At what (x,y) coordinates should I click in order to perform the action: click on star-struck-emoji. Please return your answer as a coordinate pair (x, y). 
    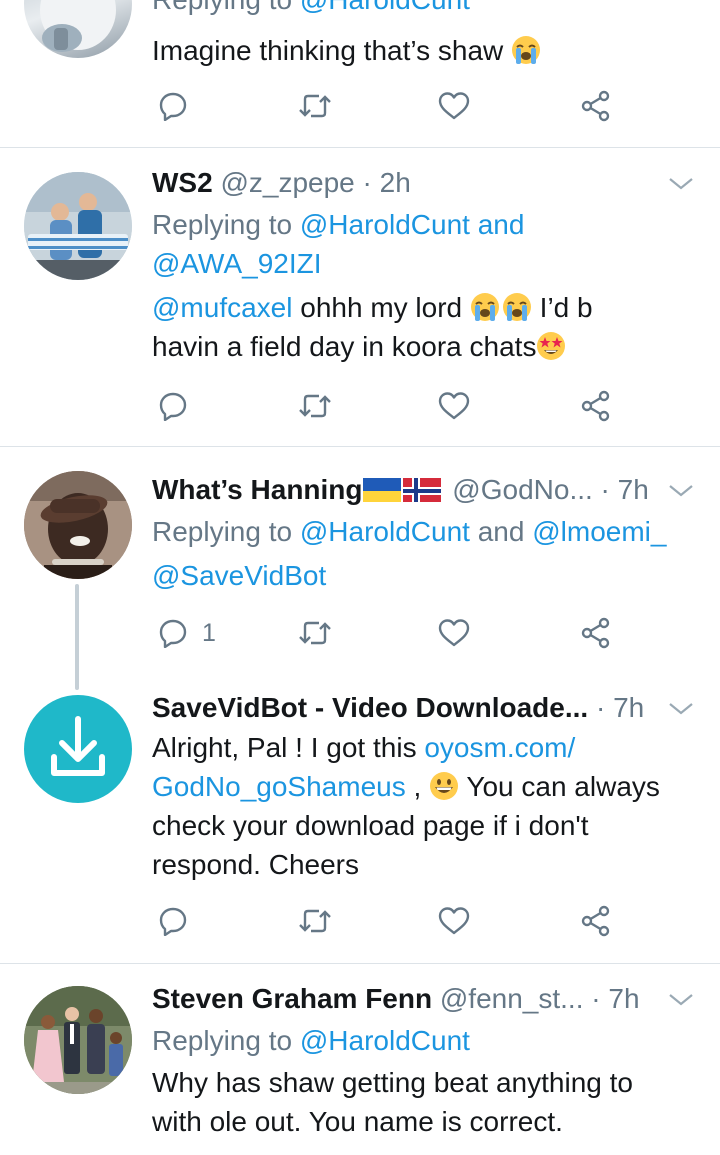
    Looking at the image, I should click on (551, 346).